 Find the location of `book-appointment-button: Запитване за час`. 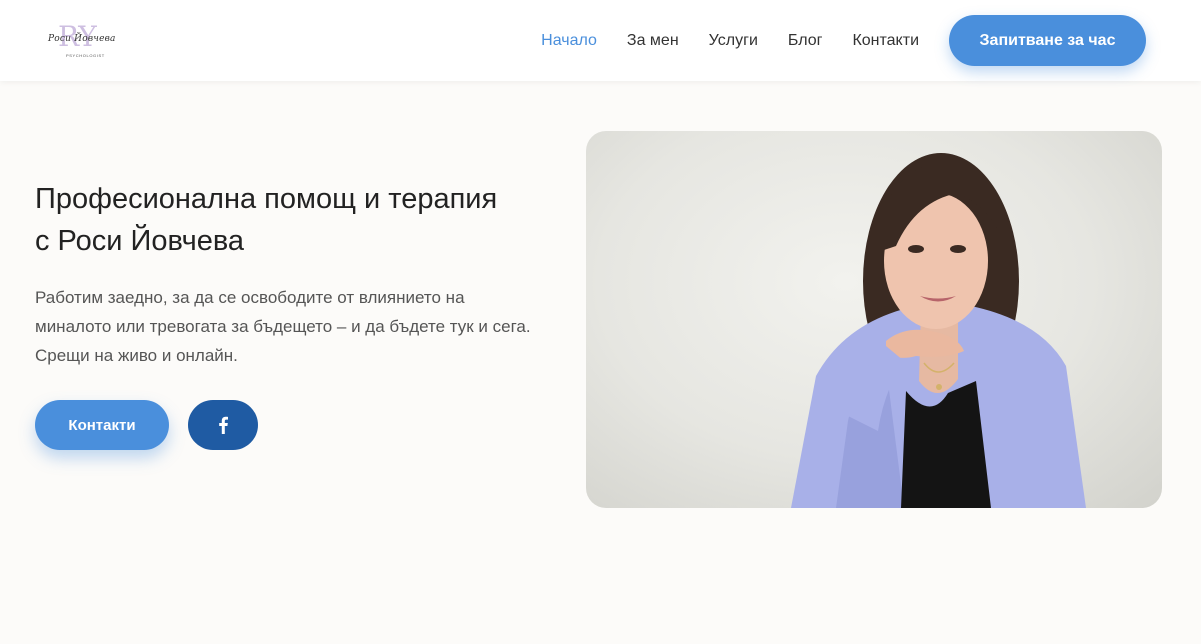

book-appointment-button: Запитване за час is located at coordinates (1047, 40).